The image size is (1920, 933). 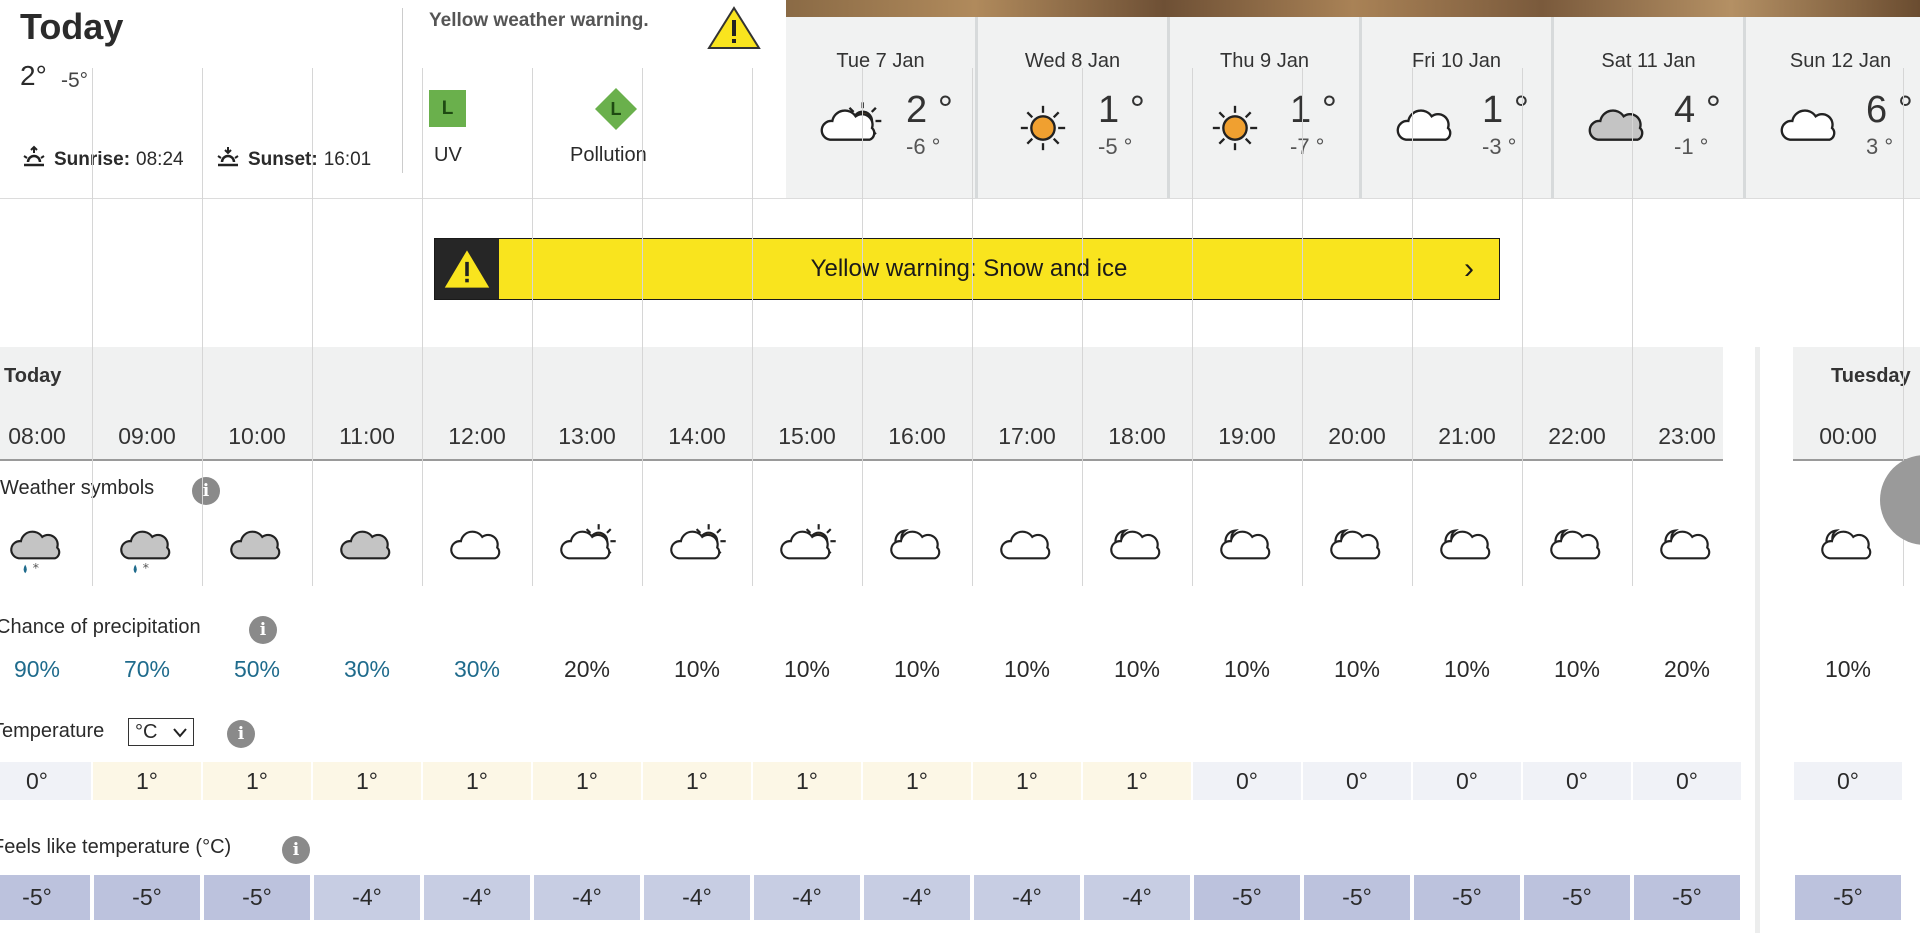 What do you see at coordinates (147, 669) in the screenshot?
I see `precip-value: 70%` at bounding box center [147, 669].